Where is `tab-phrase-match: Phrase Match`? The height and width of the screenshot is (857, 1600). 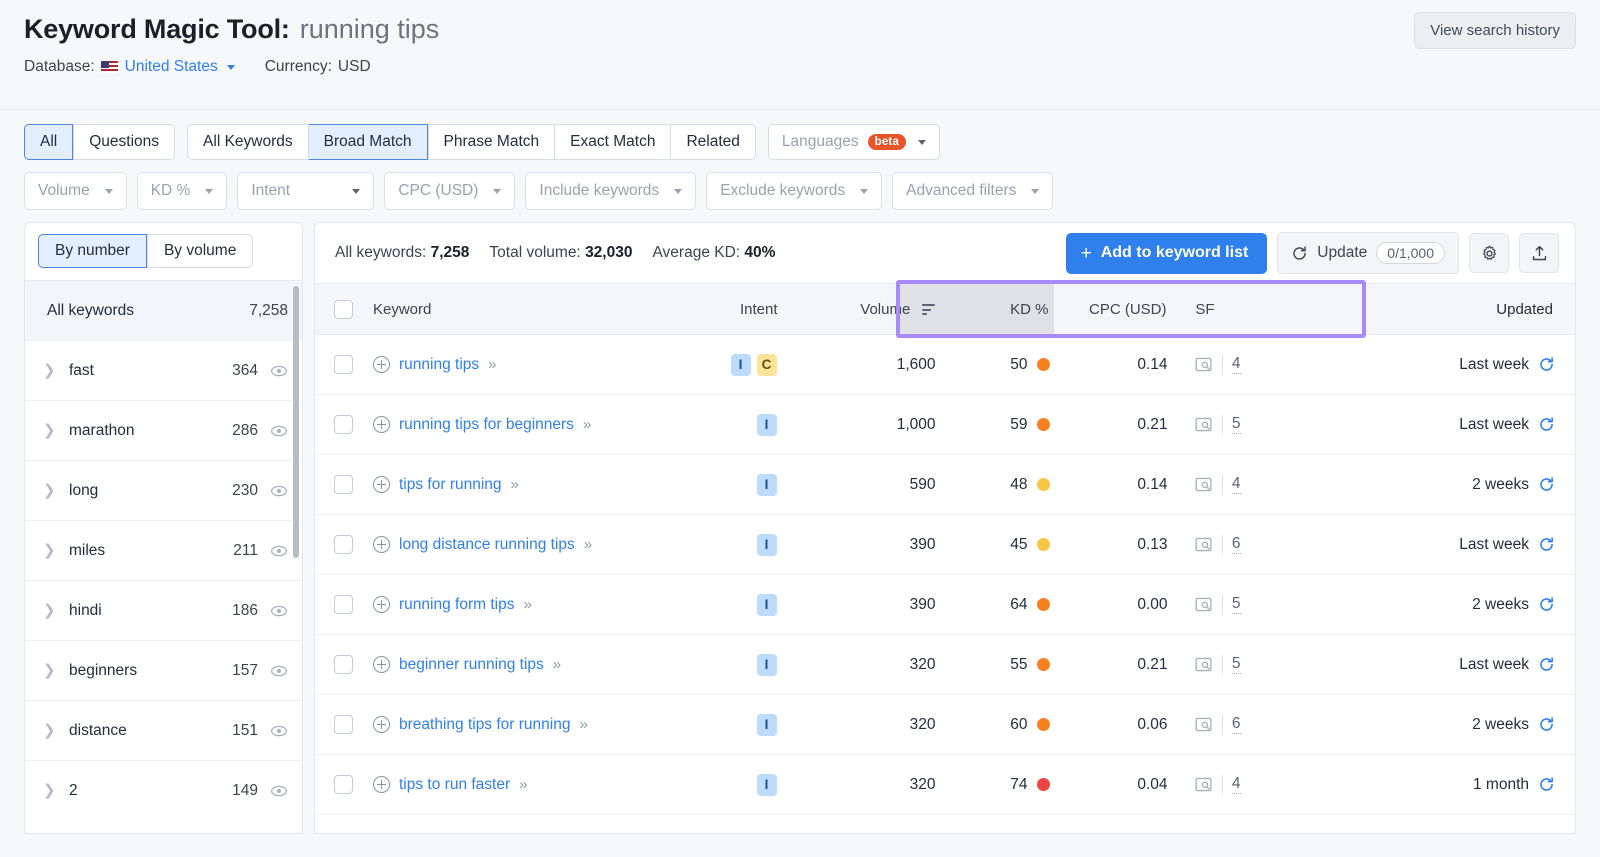 tab-phrase-match: Phrase Match is located at coordinates (491, 142).